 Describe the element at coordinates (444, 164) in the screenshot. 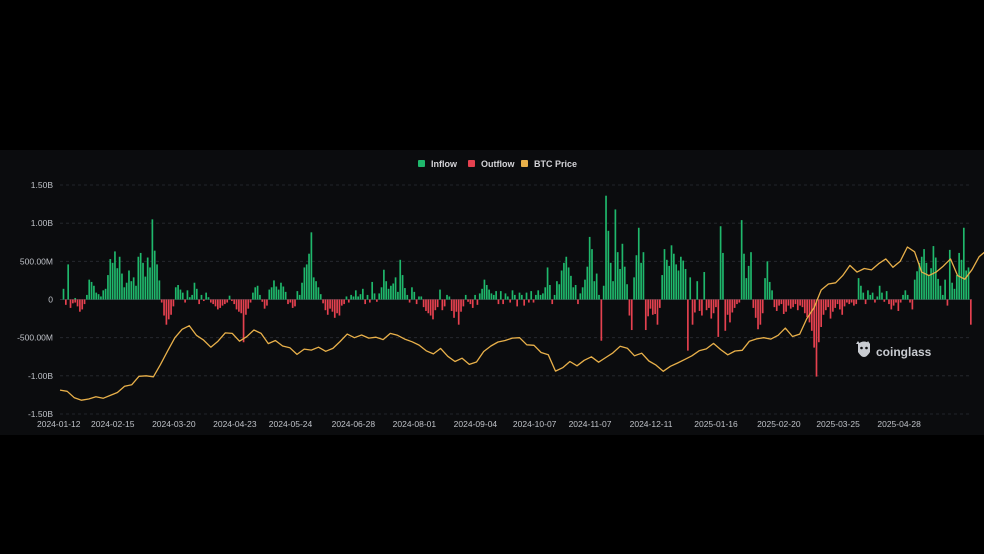

I see `legend-label-inflow: Inflow` at that location.